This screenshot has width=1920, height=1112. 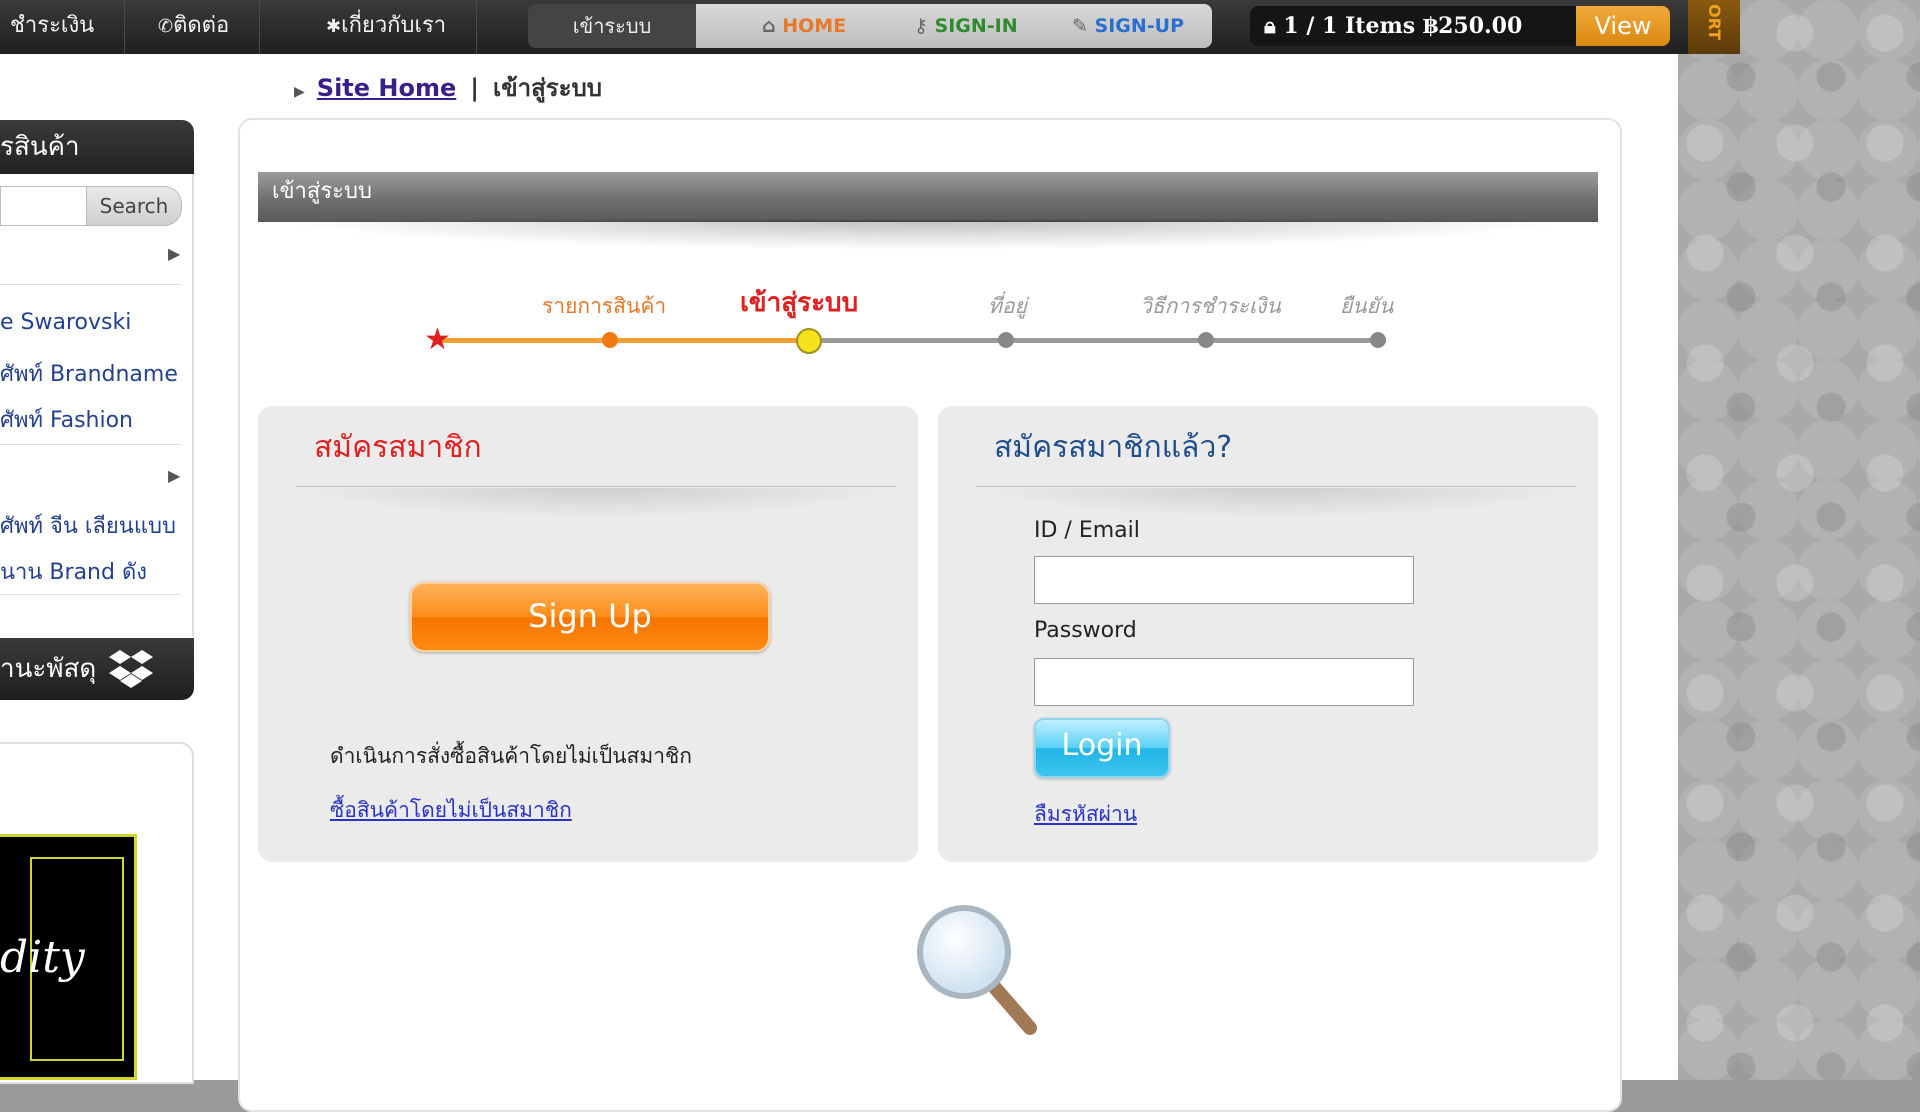 What do you see at coordinates (1270, 26) in the screenshot?
I see `shopping-bag-icon: 🔒︎` at bounding box center [1270, 26].